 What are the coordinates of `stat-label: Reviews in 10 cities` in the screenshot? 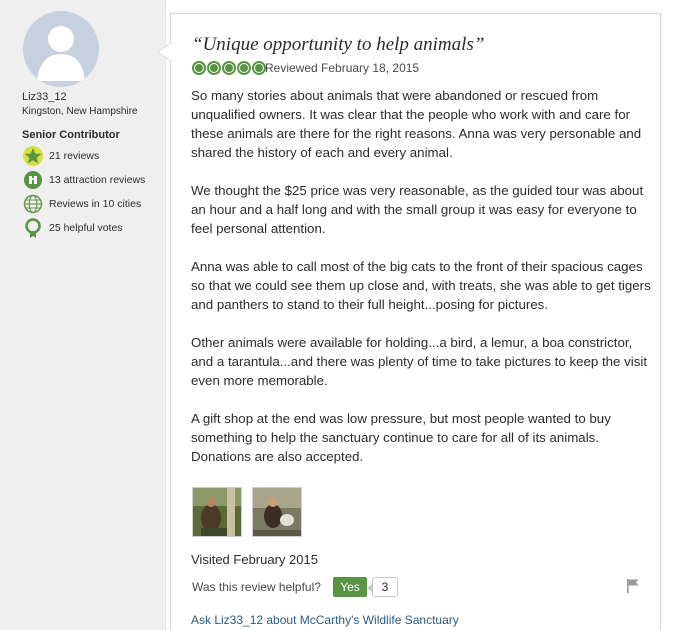 It's located at (95, 204).